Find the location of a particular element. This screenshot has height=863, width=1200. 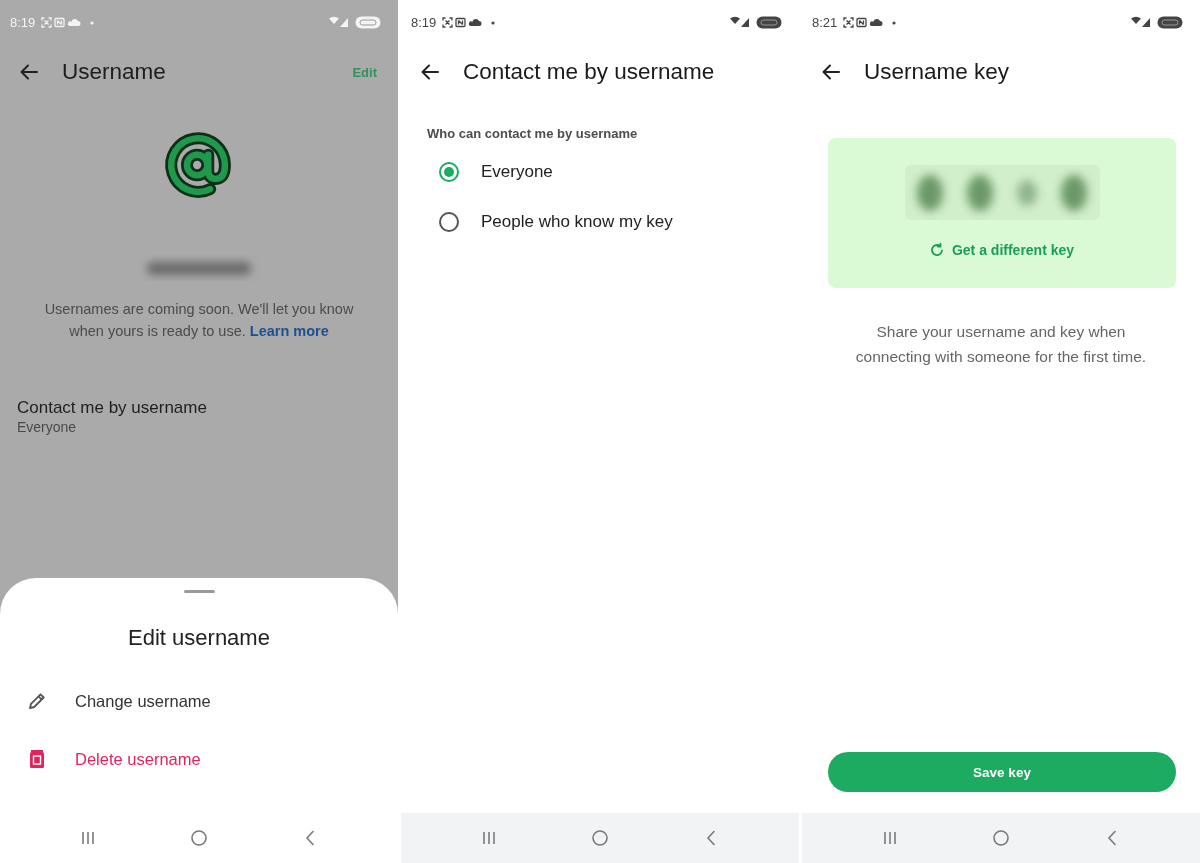

radio-option: People who know my key is located at coordinates (537, 222).